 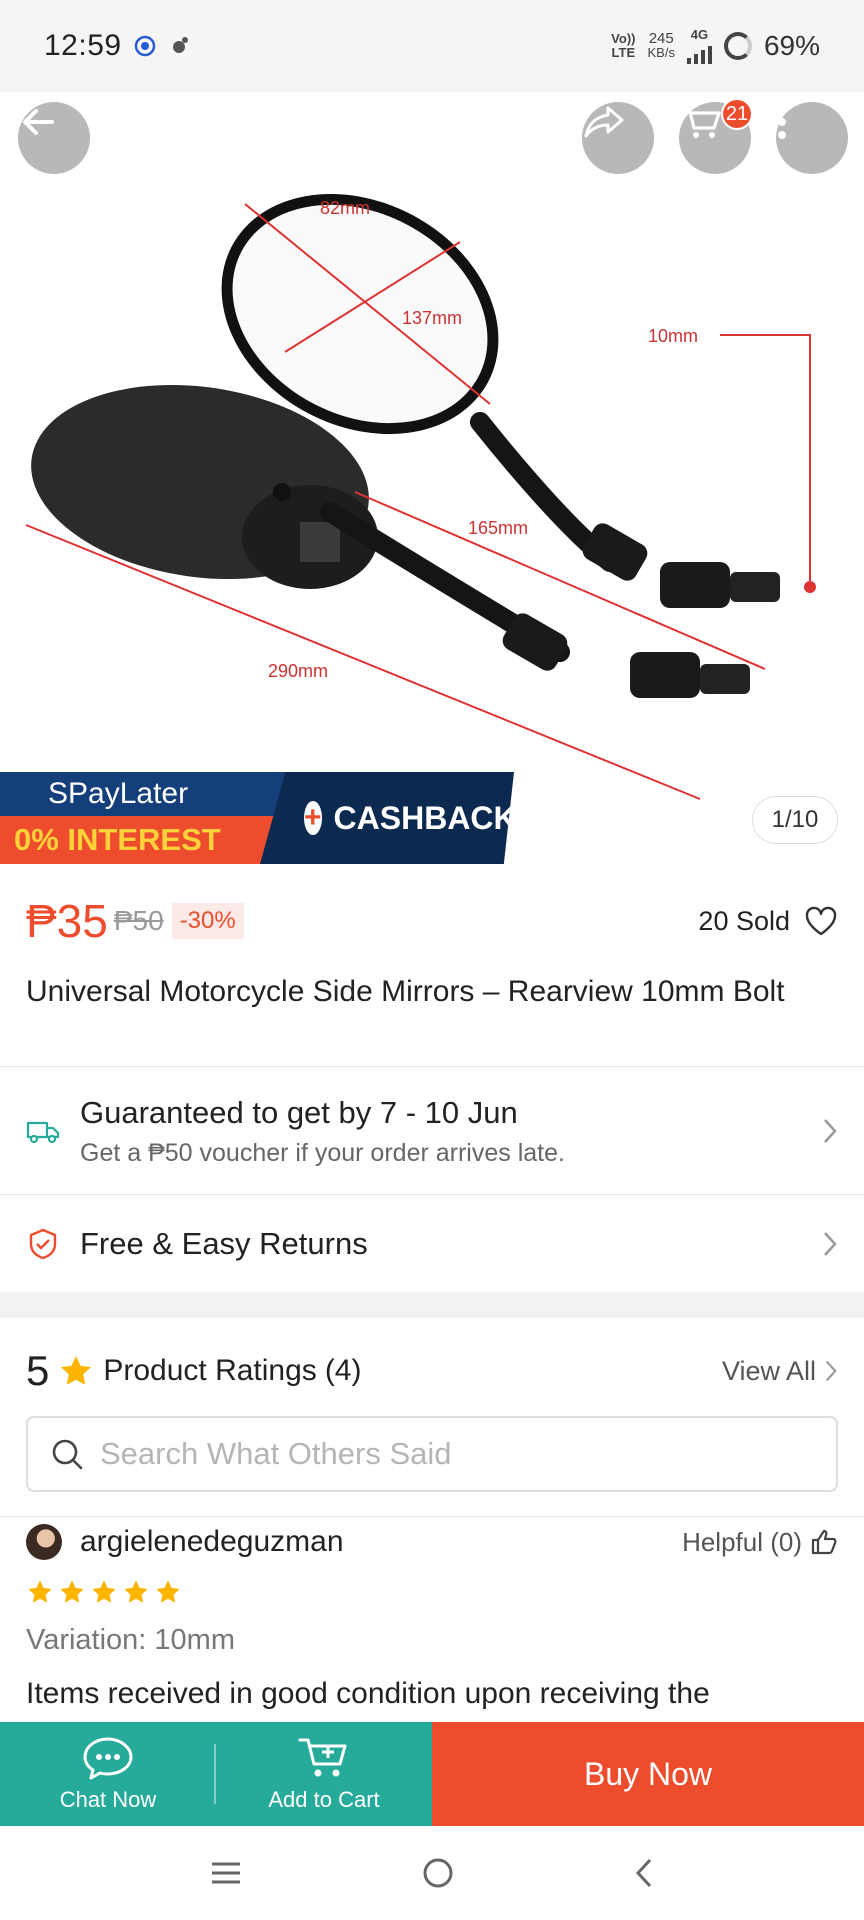 I want to click on image-page-counter: 1/10, so click(x=795, y=820).